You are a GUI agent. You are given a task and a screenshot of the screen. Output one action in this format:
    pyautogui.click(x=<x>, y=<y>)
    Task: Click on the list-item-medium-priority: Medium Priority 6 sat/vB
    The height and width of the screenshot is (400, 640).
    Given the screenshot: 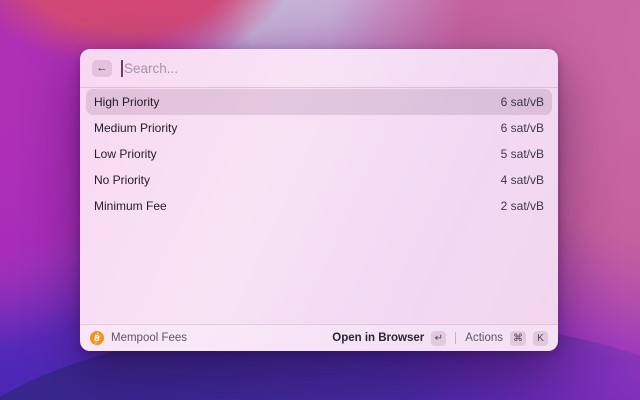 What is the action you would take?
    pyautogui.click(x=319, y=128)
    